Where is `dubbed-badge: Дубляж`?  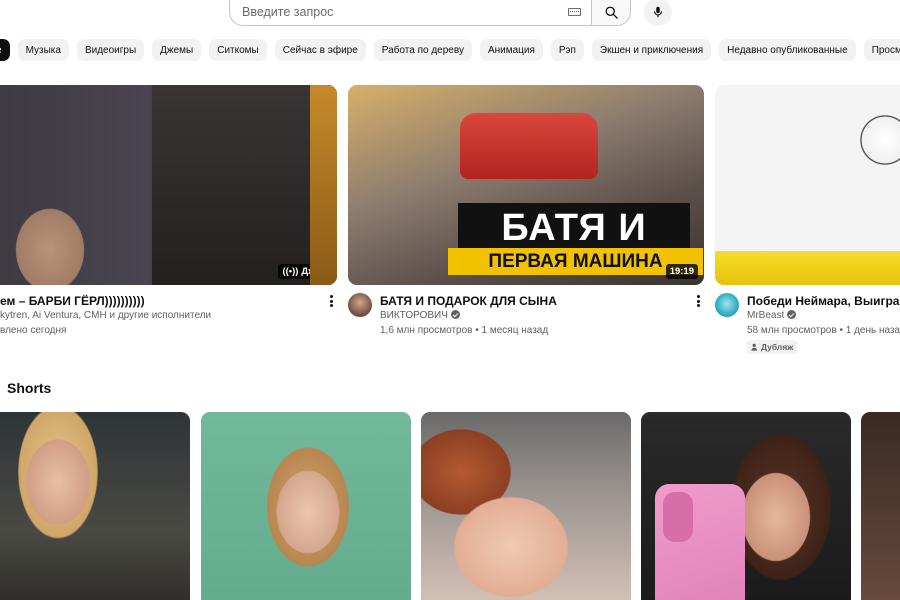 dubbed-badge: Дубляж is located at coordinates (772, 347).